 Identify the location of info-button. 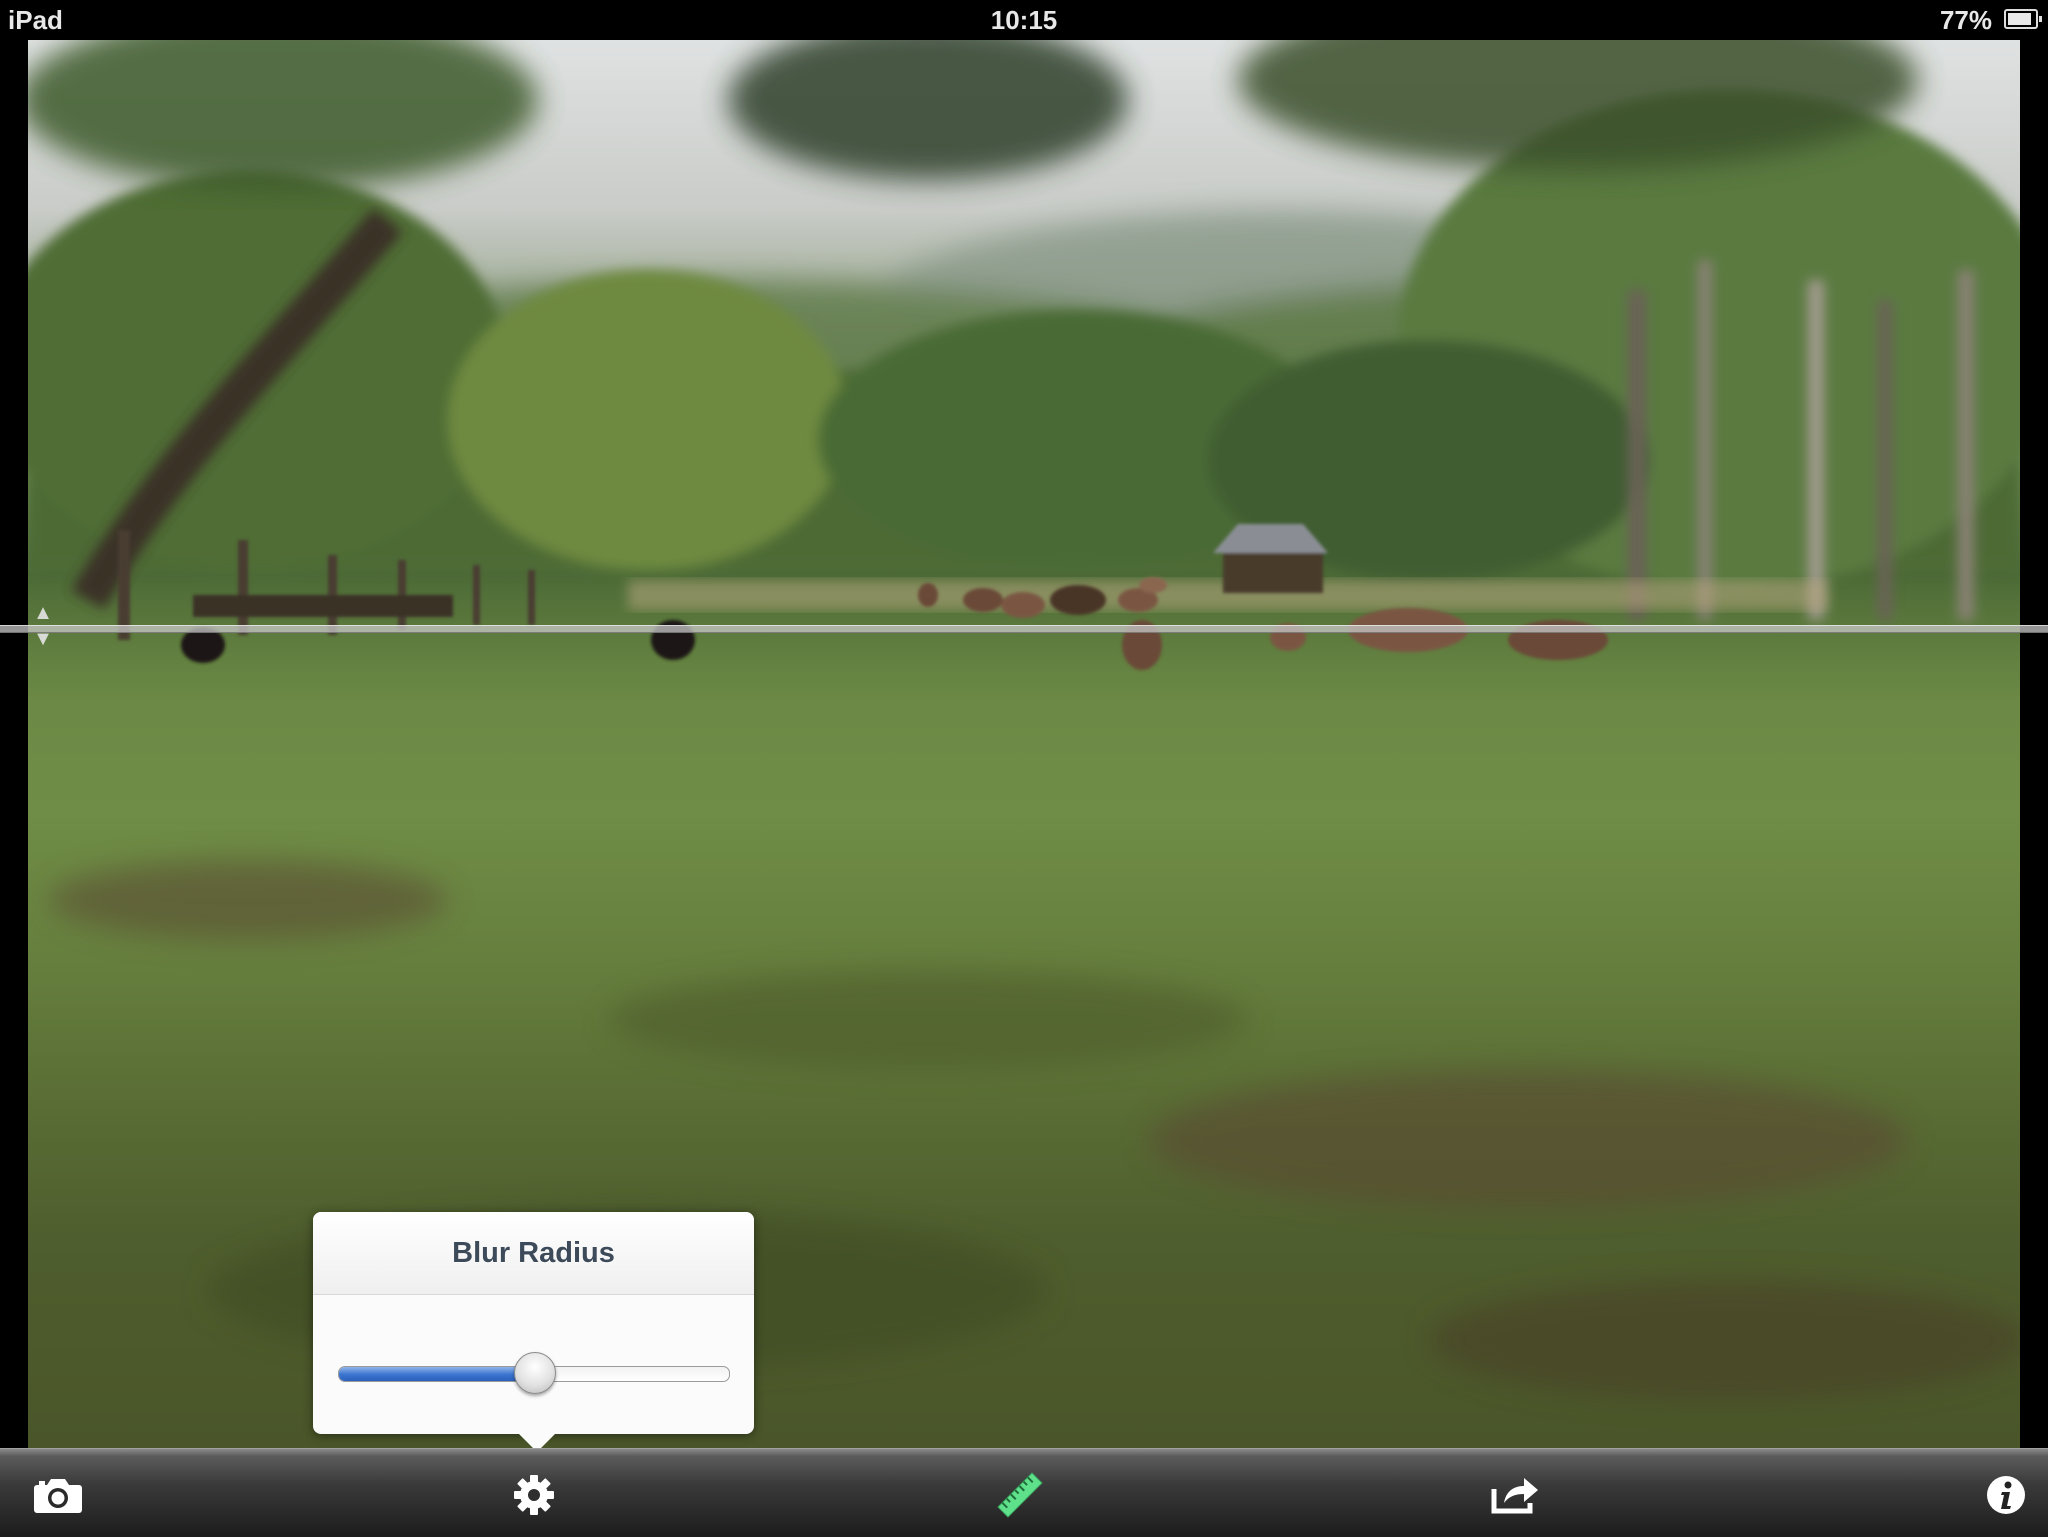
(2006, 1495).